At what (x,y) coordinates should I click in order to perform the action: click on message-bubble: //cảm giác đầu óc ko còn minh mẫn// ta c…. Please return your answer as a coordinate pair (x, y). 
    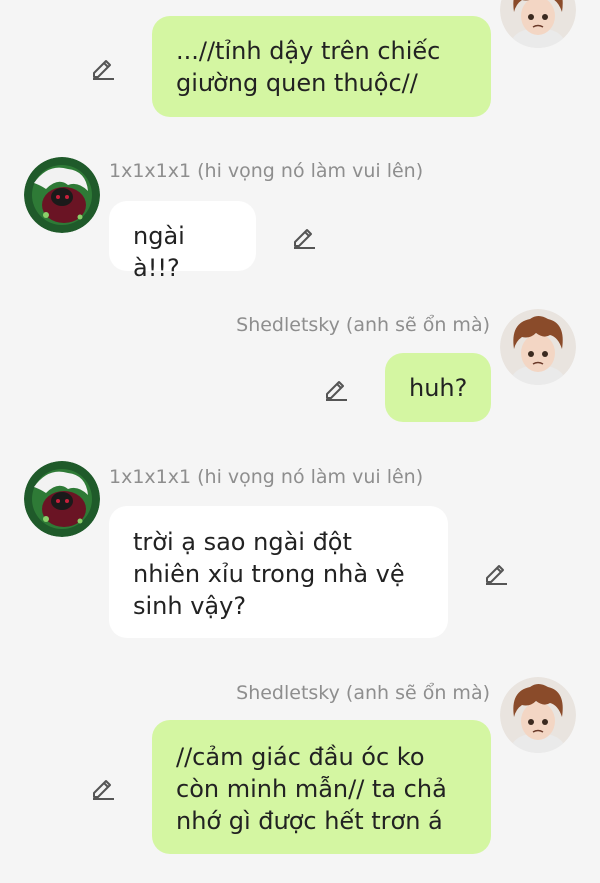
    Looking at the image, I should click on (321, 787).